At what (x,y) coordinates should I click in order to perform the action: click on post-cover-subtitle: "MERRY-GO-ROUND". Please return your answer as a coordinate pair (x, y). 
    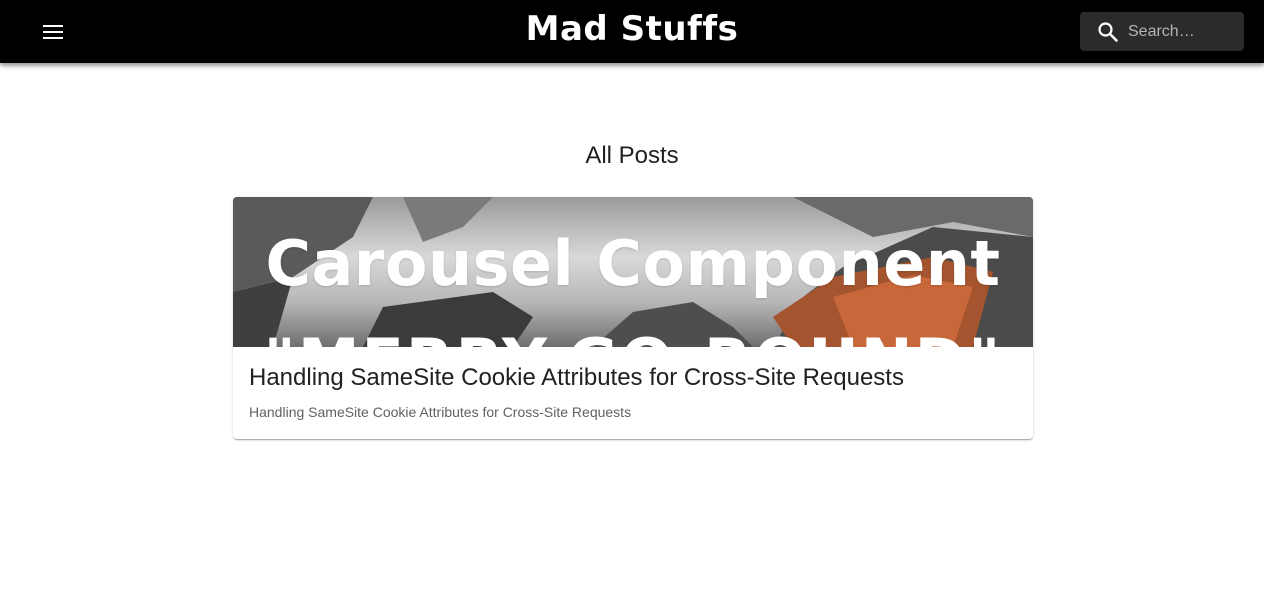
    Looking at the image, I should click on (633, 336).